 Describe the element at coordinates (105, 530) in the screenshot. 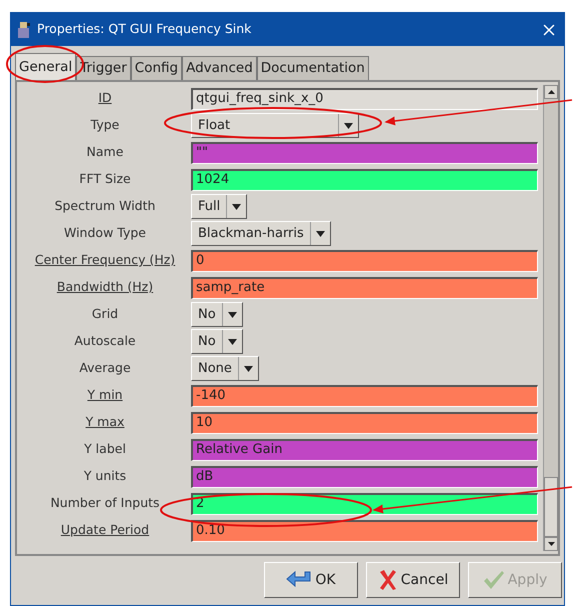

I see `field-label: Update Period` at that location.